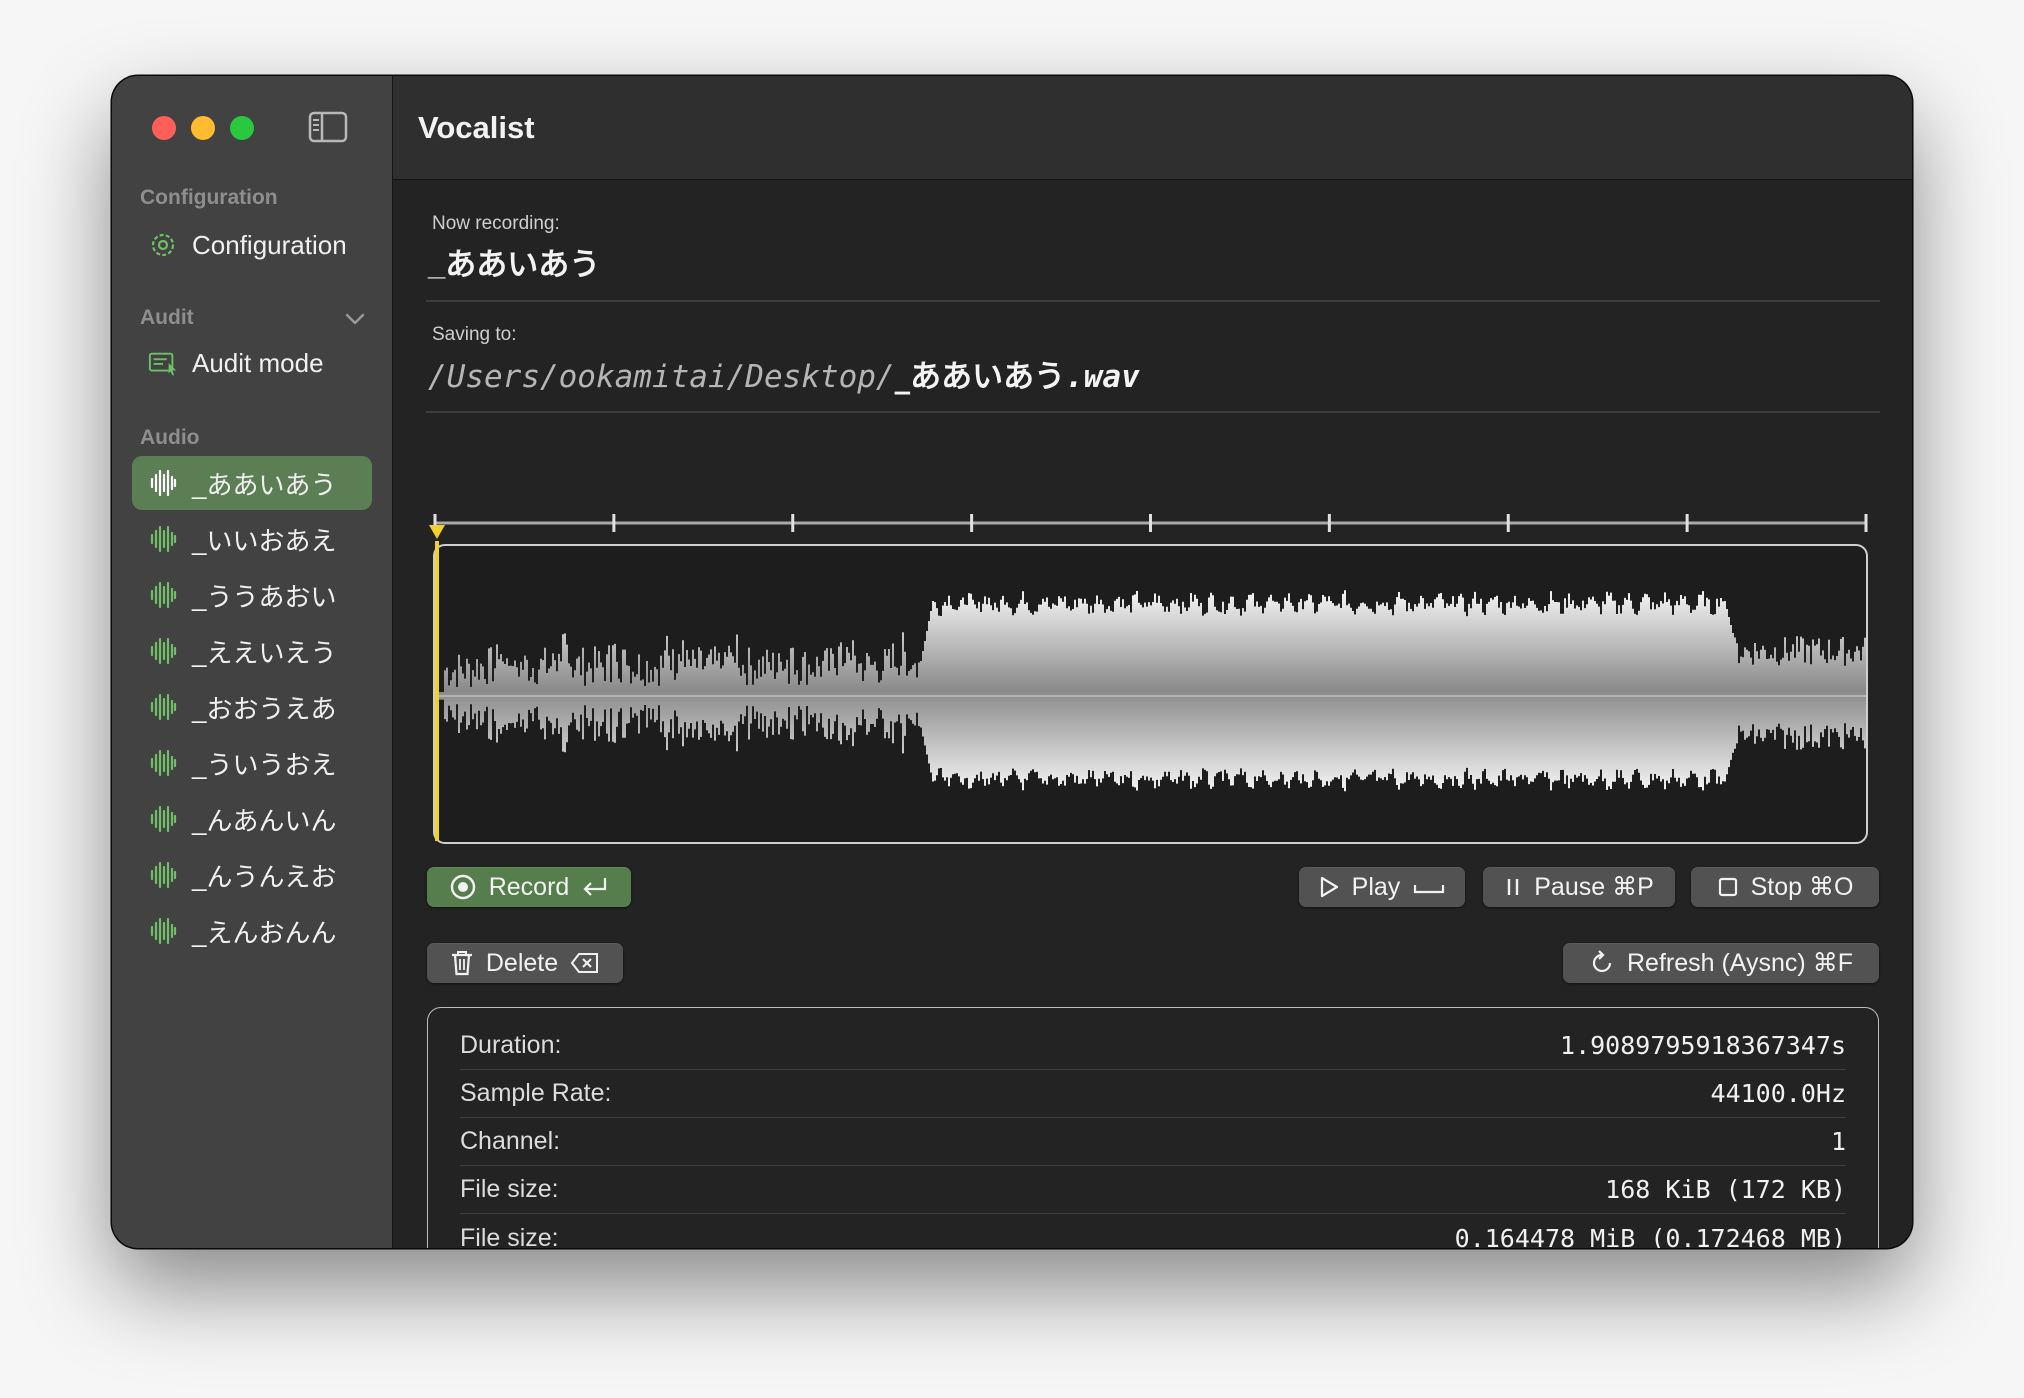  Describe the element at coordinates (264, 484) in the screenshot. I see `sidebar-item-label: _ああいあう` at that location.